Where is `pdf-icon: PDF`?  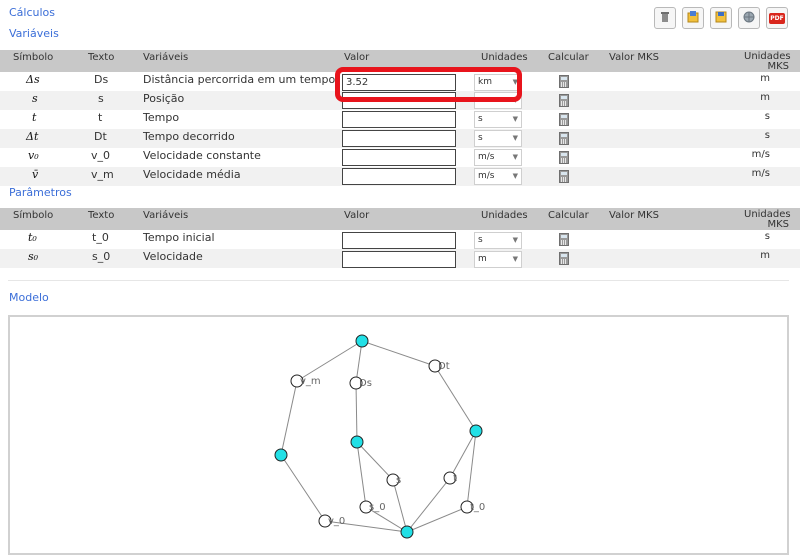
pdf-icon: PDF is located at coordinates (777, 18).